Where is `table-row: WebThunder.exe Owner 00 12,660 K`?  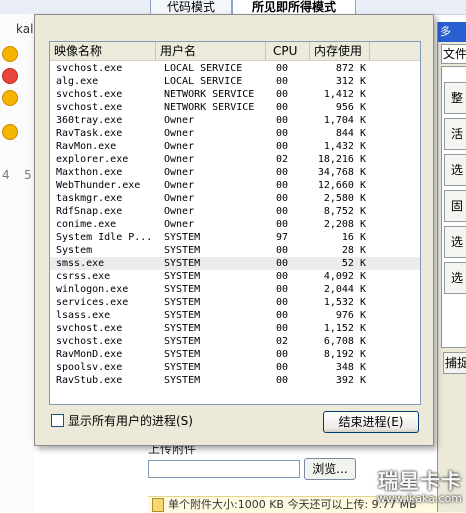 table-row: WebThunder.exe Owner 00 12,660 K is located at coordinates (235, 185).